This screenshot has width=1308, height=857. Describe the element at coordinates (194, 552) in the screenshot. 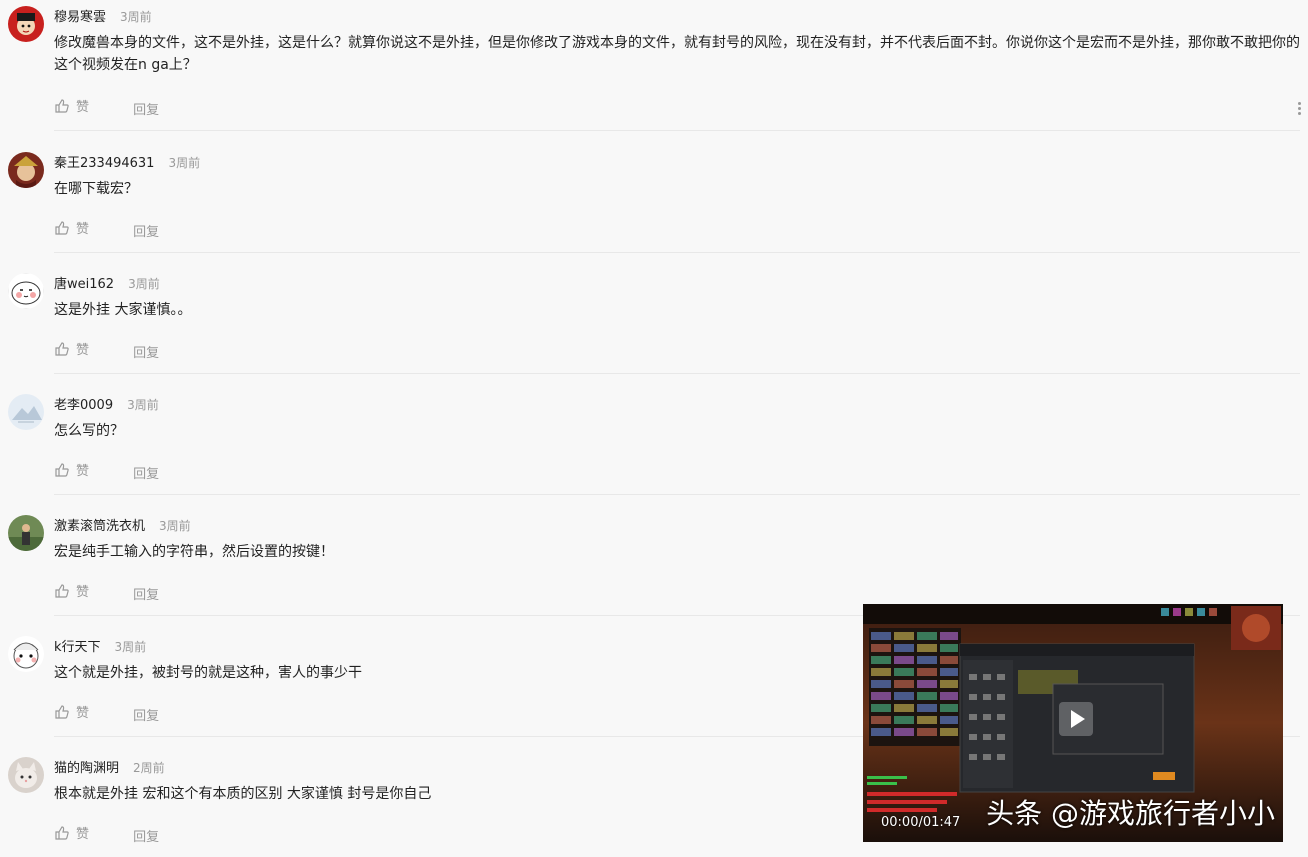

I see `comment-text: 宏是纯手工输入的字符串，然后设置的按键！` at that location.